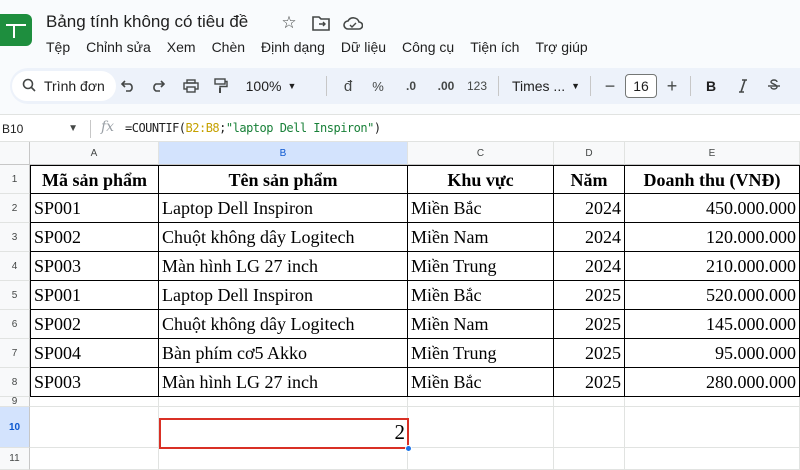  What do you see at coordinates (221, 86) in the screenshot?
I see `paint-format-icon` at bounding box center [221, 86].